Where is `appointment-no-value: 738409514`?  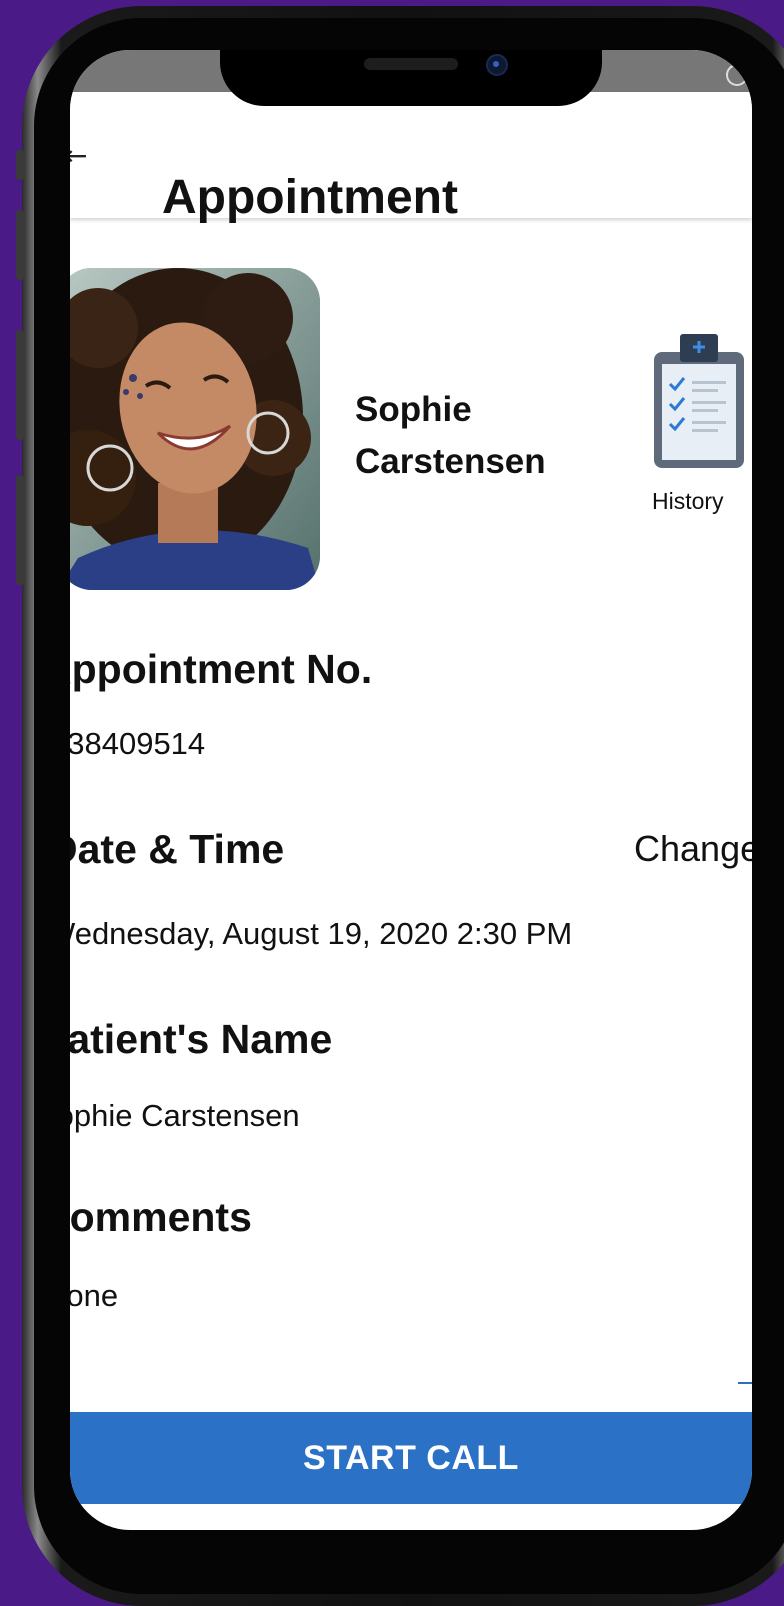
appointment-no-value: 738409514 is located at coordinates (138, 743).